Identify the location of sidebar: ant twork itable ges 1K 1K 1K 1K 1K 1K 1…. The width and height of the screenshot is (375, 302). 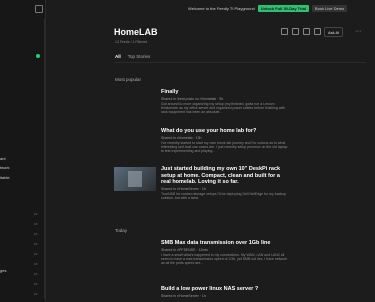
(23, 151).